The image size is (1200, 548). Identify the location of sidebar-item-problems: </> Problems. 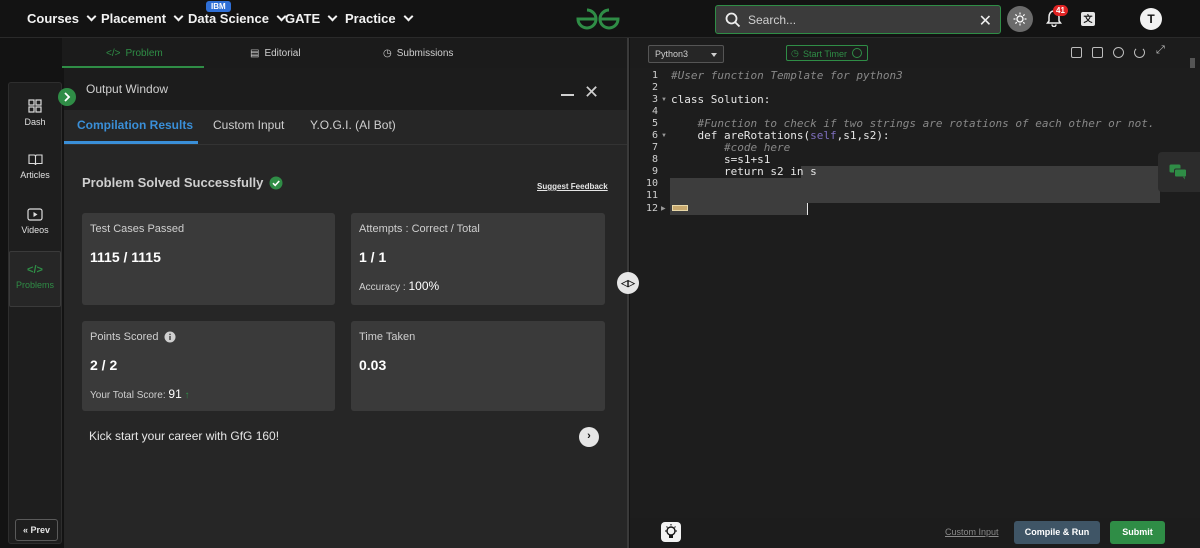
(35, 279).